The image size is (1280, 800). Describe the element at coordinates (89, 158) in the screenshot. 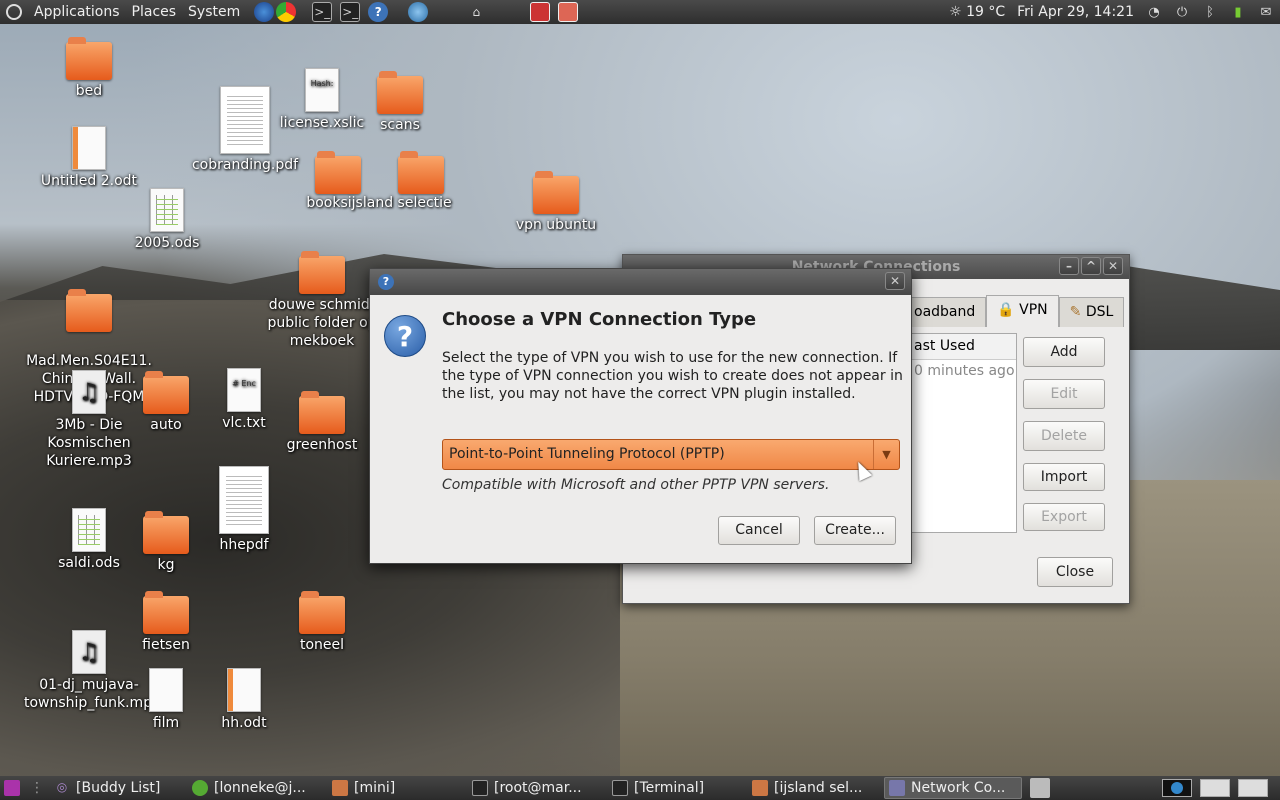

I see `desktop-icon-untitled-odt: Untitled 2.odt` at that location.